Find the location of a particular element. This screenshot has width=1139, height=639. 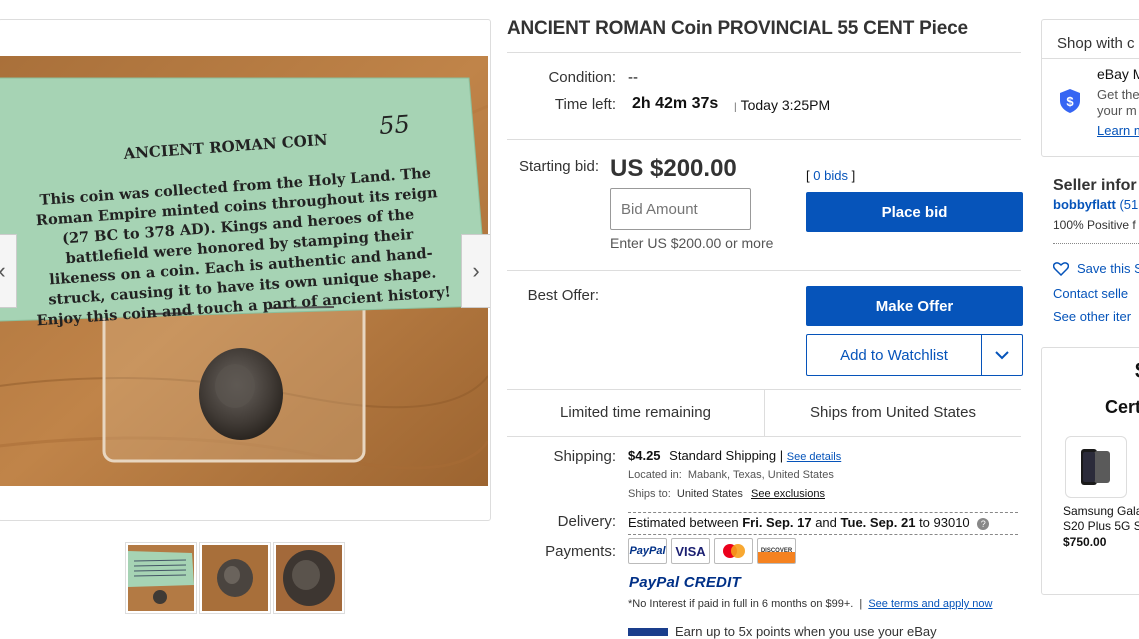

product-name: Samsung Gala is located at coordinates (1101, 511).